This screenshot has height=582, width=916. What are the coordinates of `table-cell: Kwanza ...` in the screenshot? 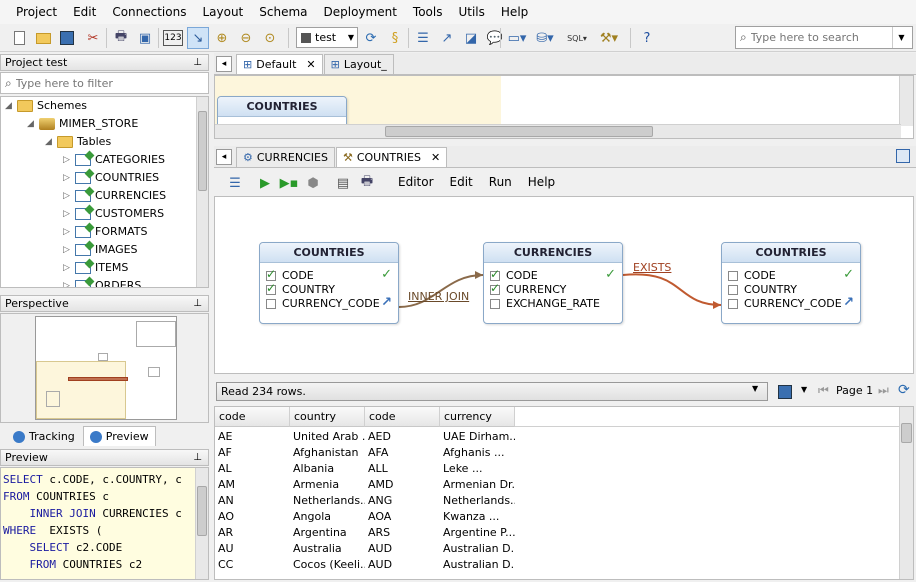 It's located at (477, 517).